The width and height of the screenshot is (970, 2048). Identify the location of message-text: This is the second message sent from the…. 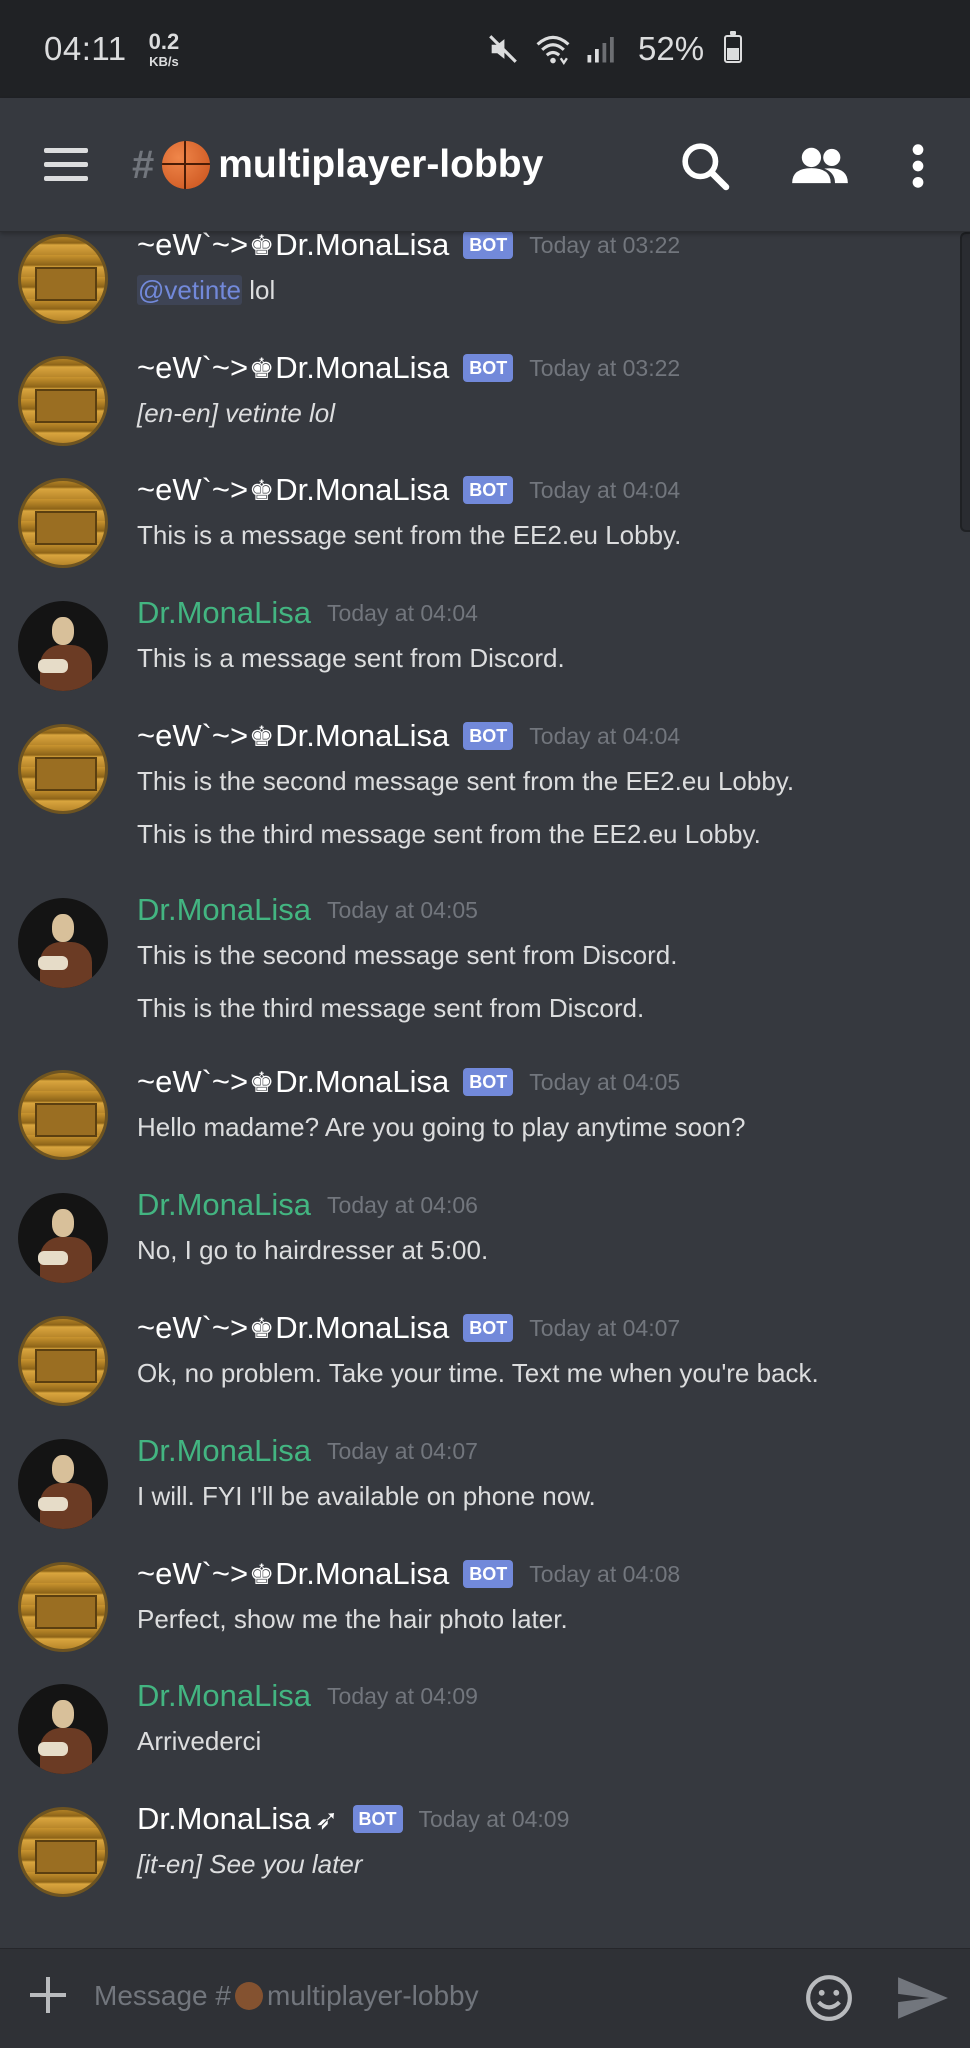
(466, 781).